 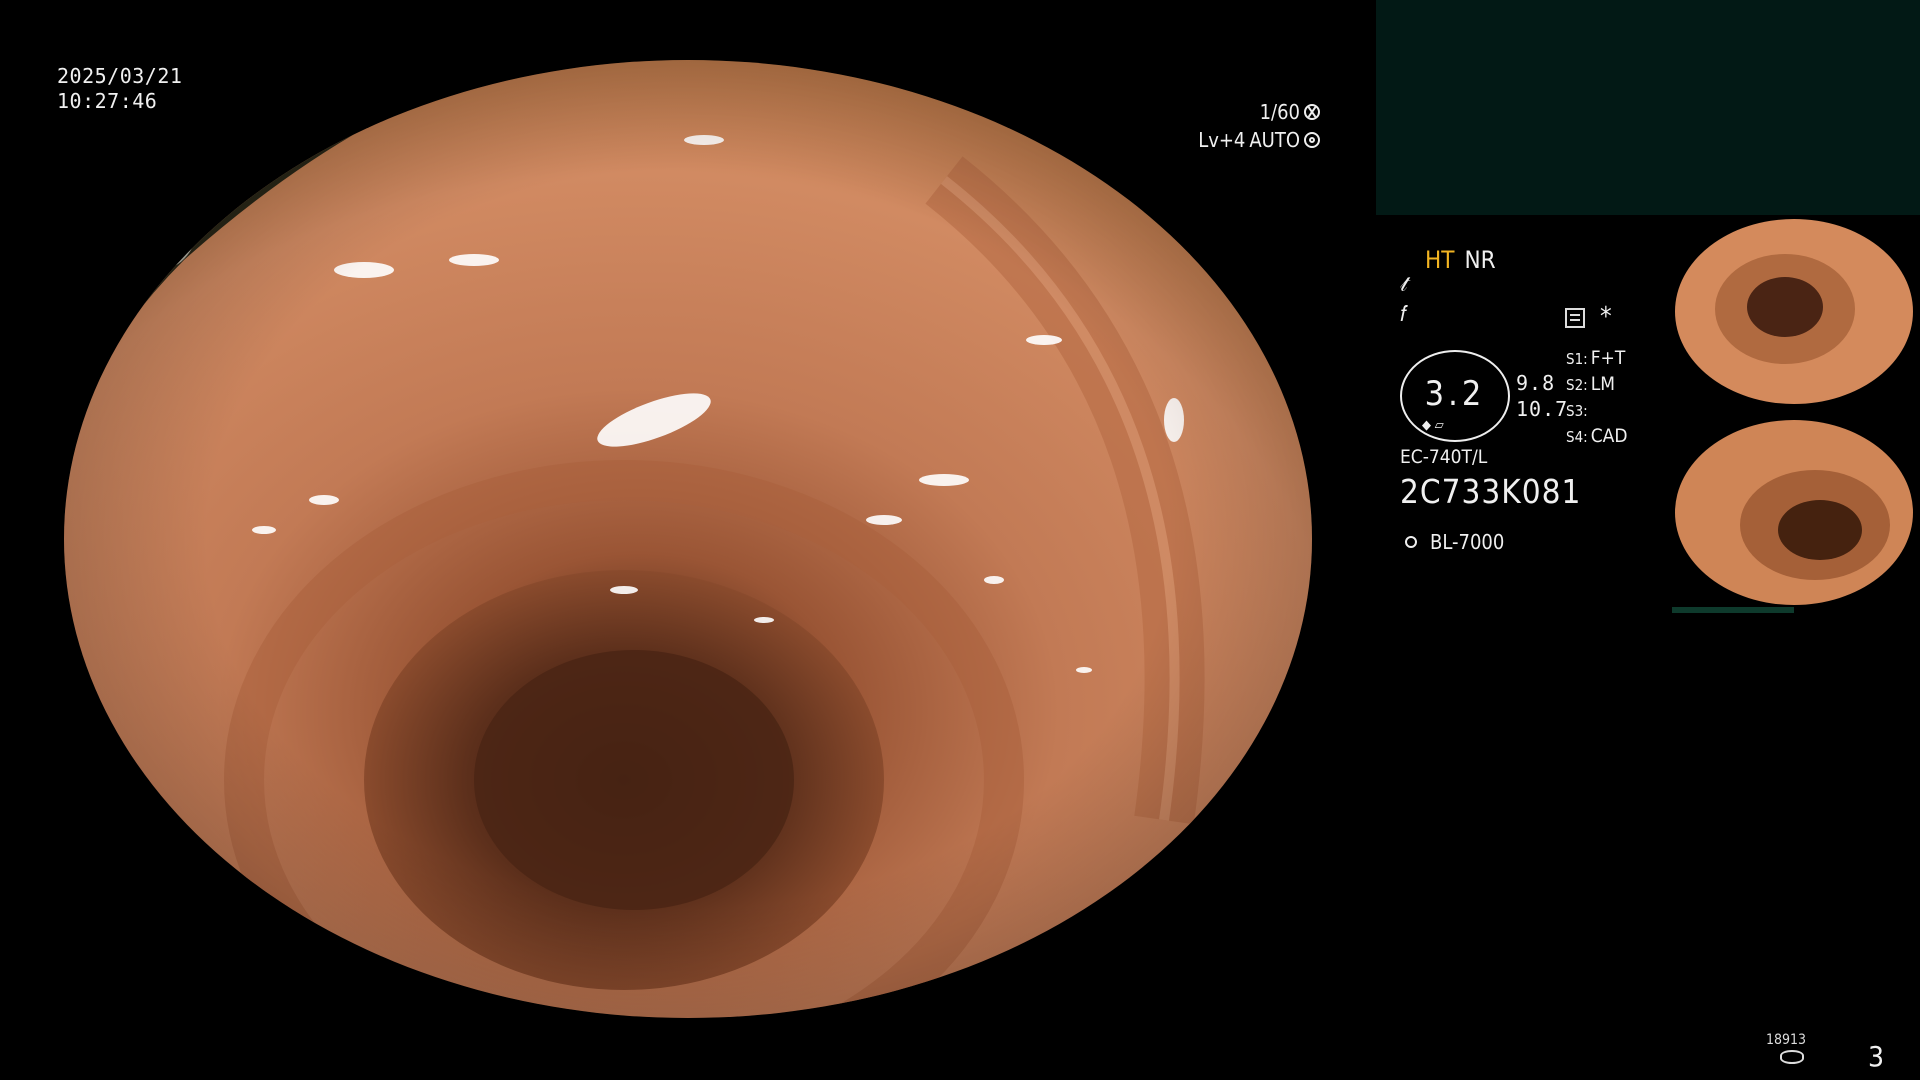 I want to click on page-number: 3, so click(x=1876, y=1056).